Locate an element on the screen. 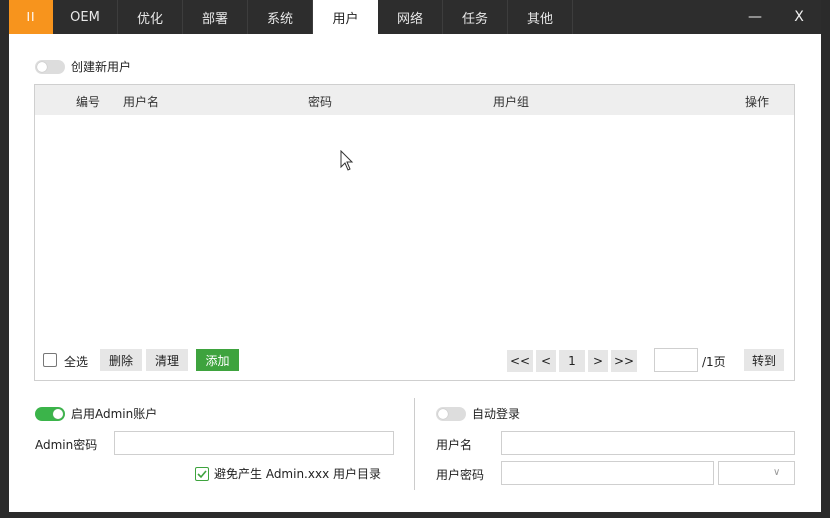 This screenshot has width=830, height=518. goto-button: 转到 is located at coordinates (764, 360).